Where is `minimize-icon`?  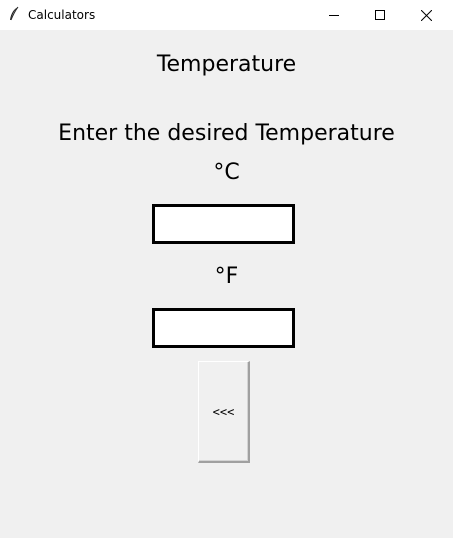
minimize-icon is located at coordinates (334, 15).